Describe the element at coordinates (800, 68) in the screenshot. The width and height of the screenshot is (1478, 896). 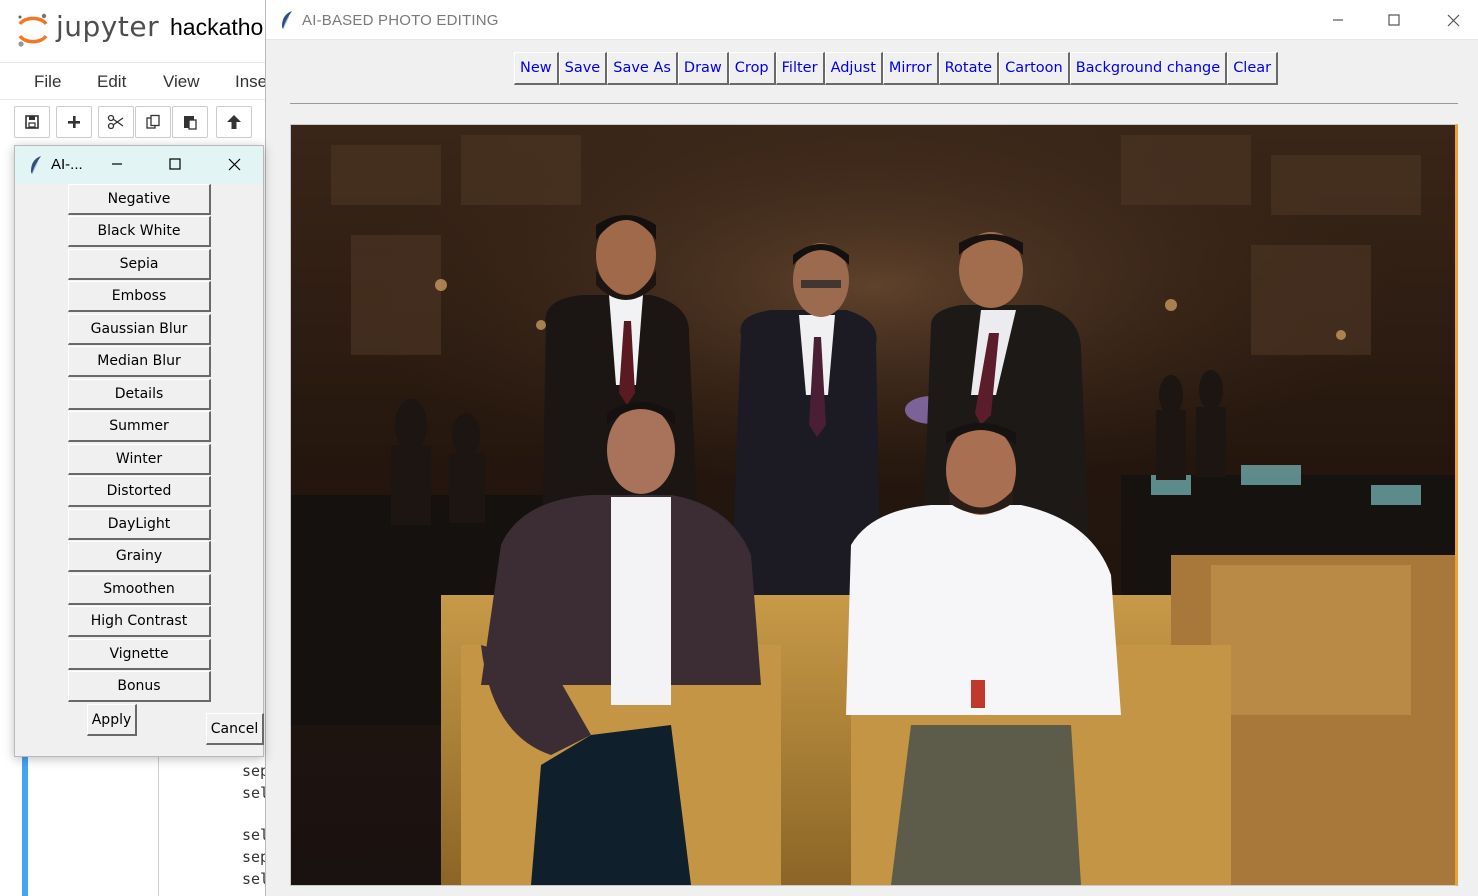
I see `filter-button: Filter` at that location.